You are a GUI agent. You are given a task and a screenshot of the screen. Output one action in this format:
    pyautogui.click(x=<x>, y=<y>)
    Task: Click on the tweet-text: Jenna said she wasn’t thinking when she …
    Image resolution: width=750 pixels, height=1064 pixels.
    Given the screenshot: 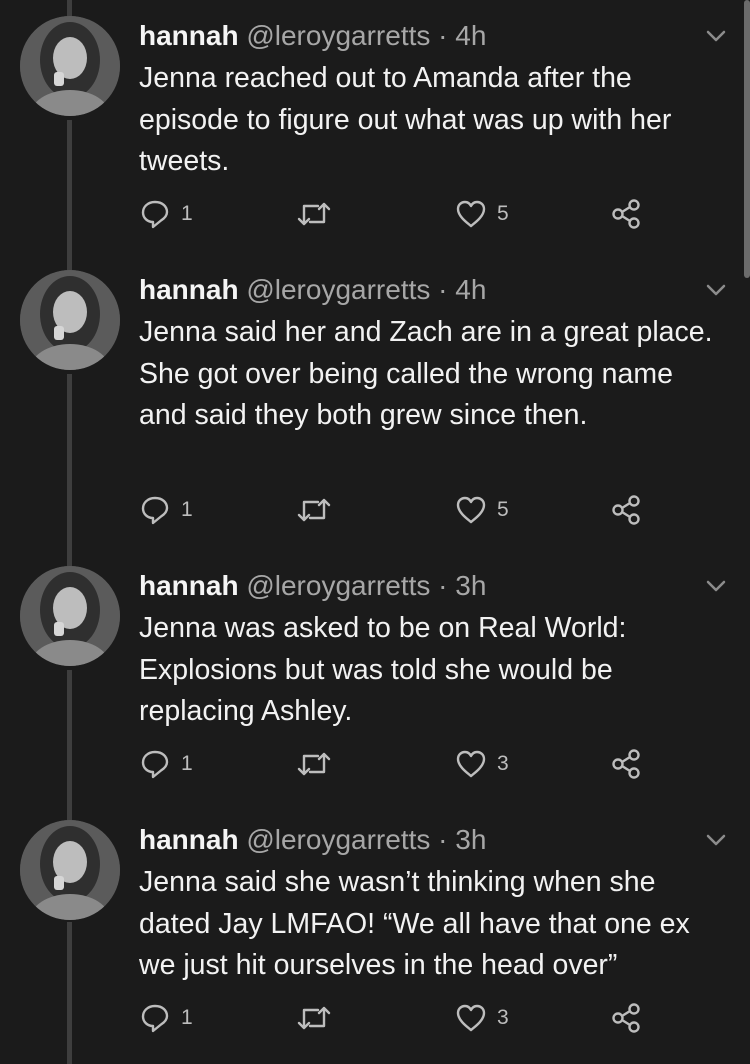 What is the action you would take?
    pyautogui.click(x=414, y=923)
    